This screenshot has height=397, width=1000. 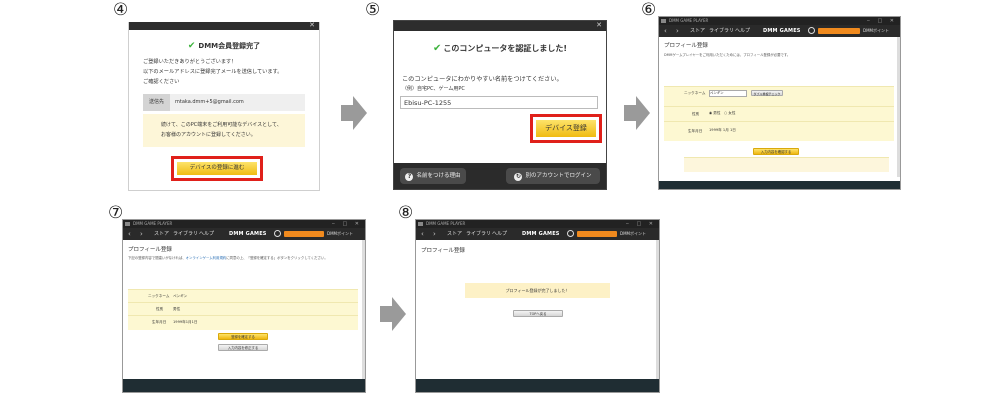 What do you see at coordinates (500, 48) in the screenshot?
I see `dialog-title: ✔ このコンピュータを認証しました!` at bounding box center [500, 48].